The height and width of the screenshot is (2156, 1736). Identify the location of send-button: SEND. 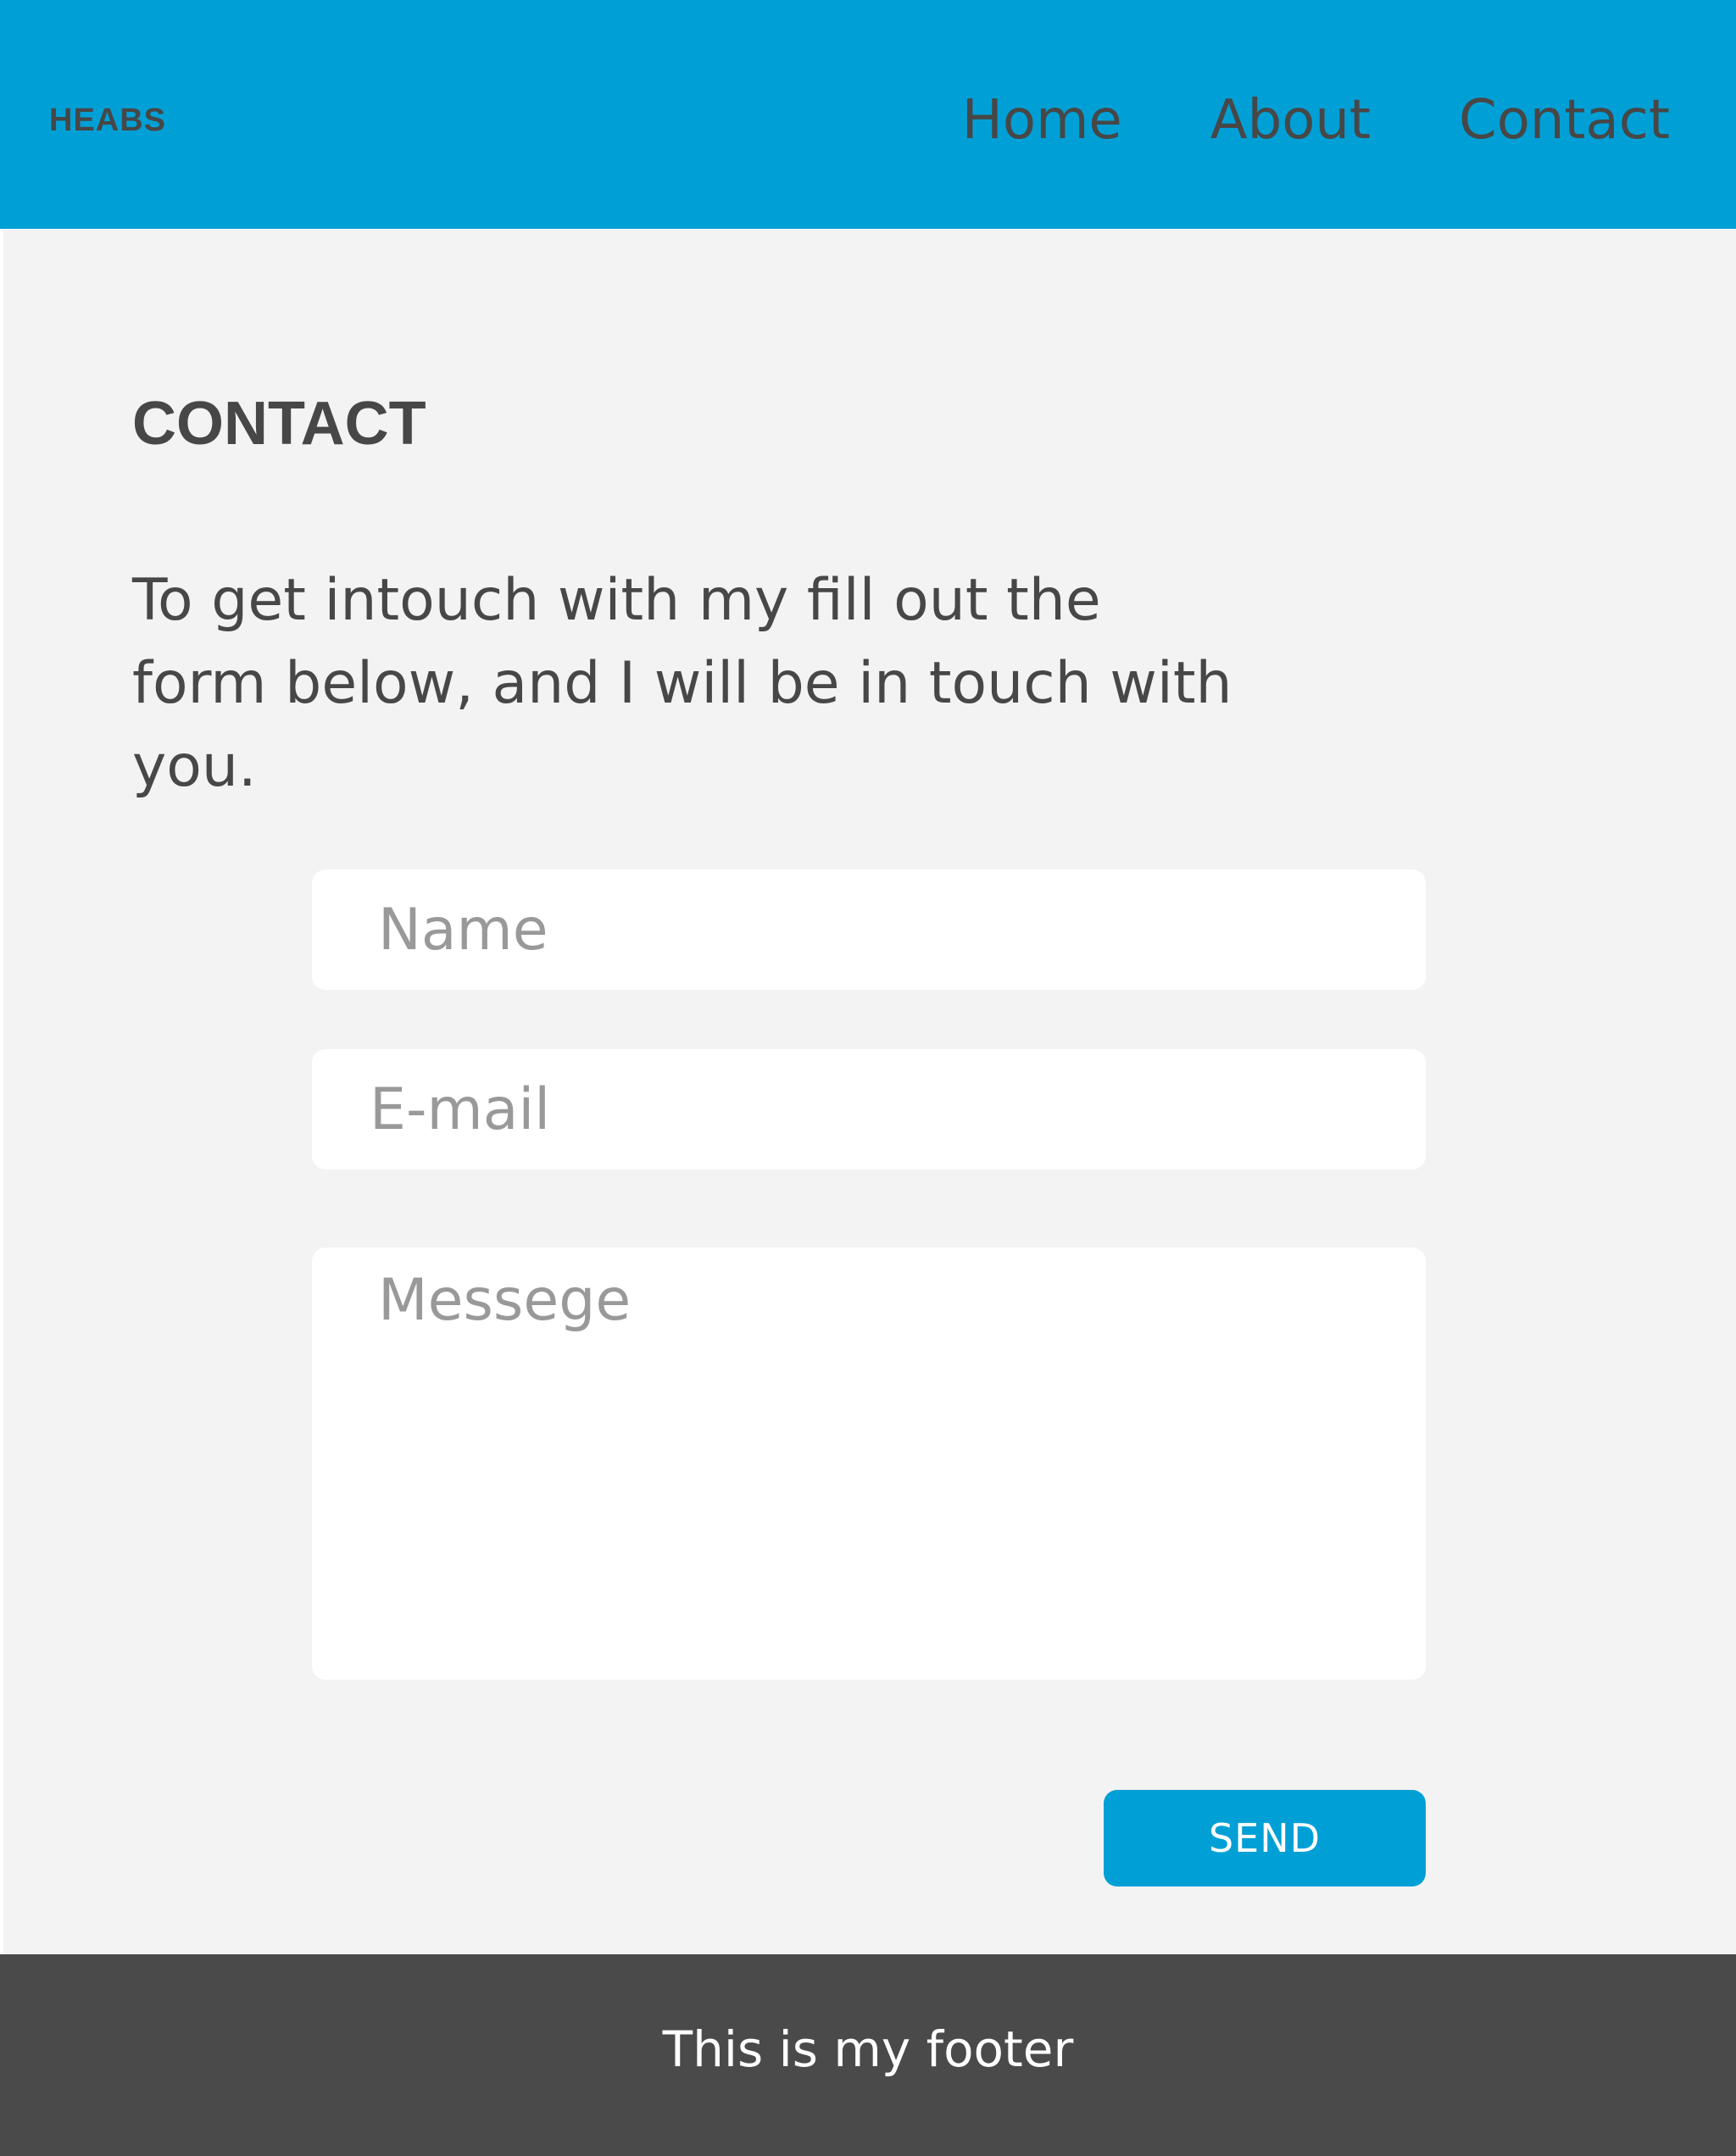
(1265, 1838).